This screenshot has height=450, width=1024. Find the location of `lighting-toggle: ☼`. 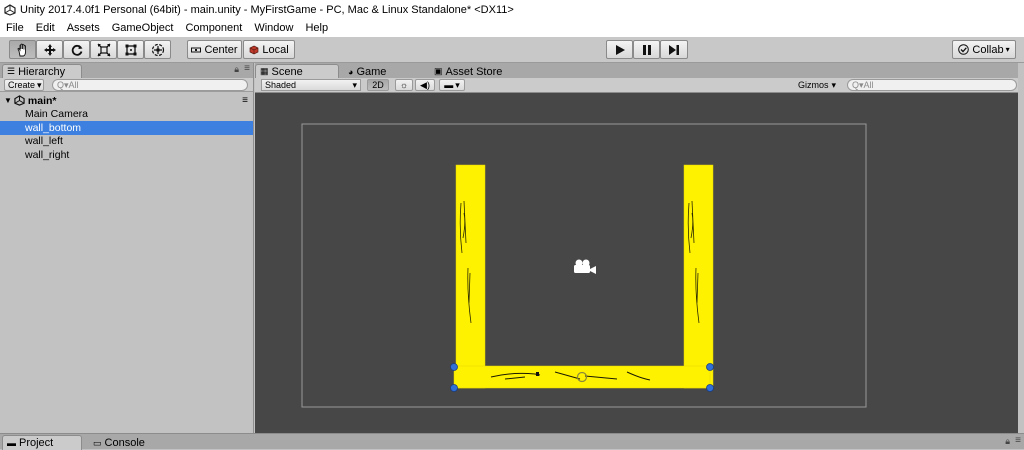

lighting-toggle: ☼ is located at coordinates (404, 85).